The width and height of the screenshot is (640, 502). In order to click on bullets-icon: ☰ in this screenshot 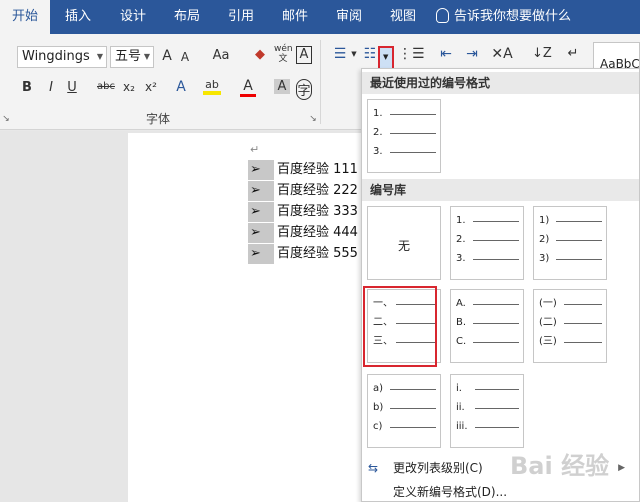, I will do `click(340, 54)`.